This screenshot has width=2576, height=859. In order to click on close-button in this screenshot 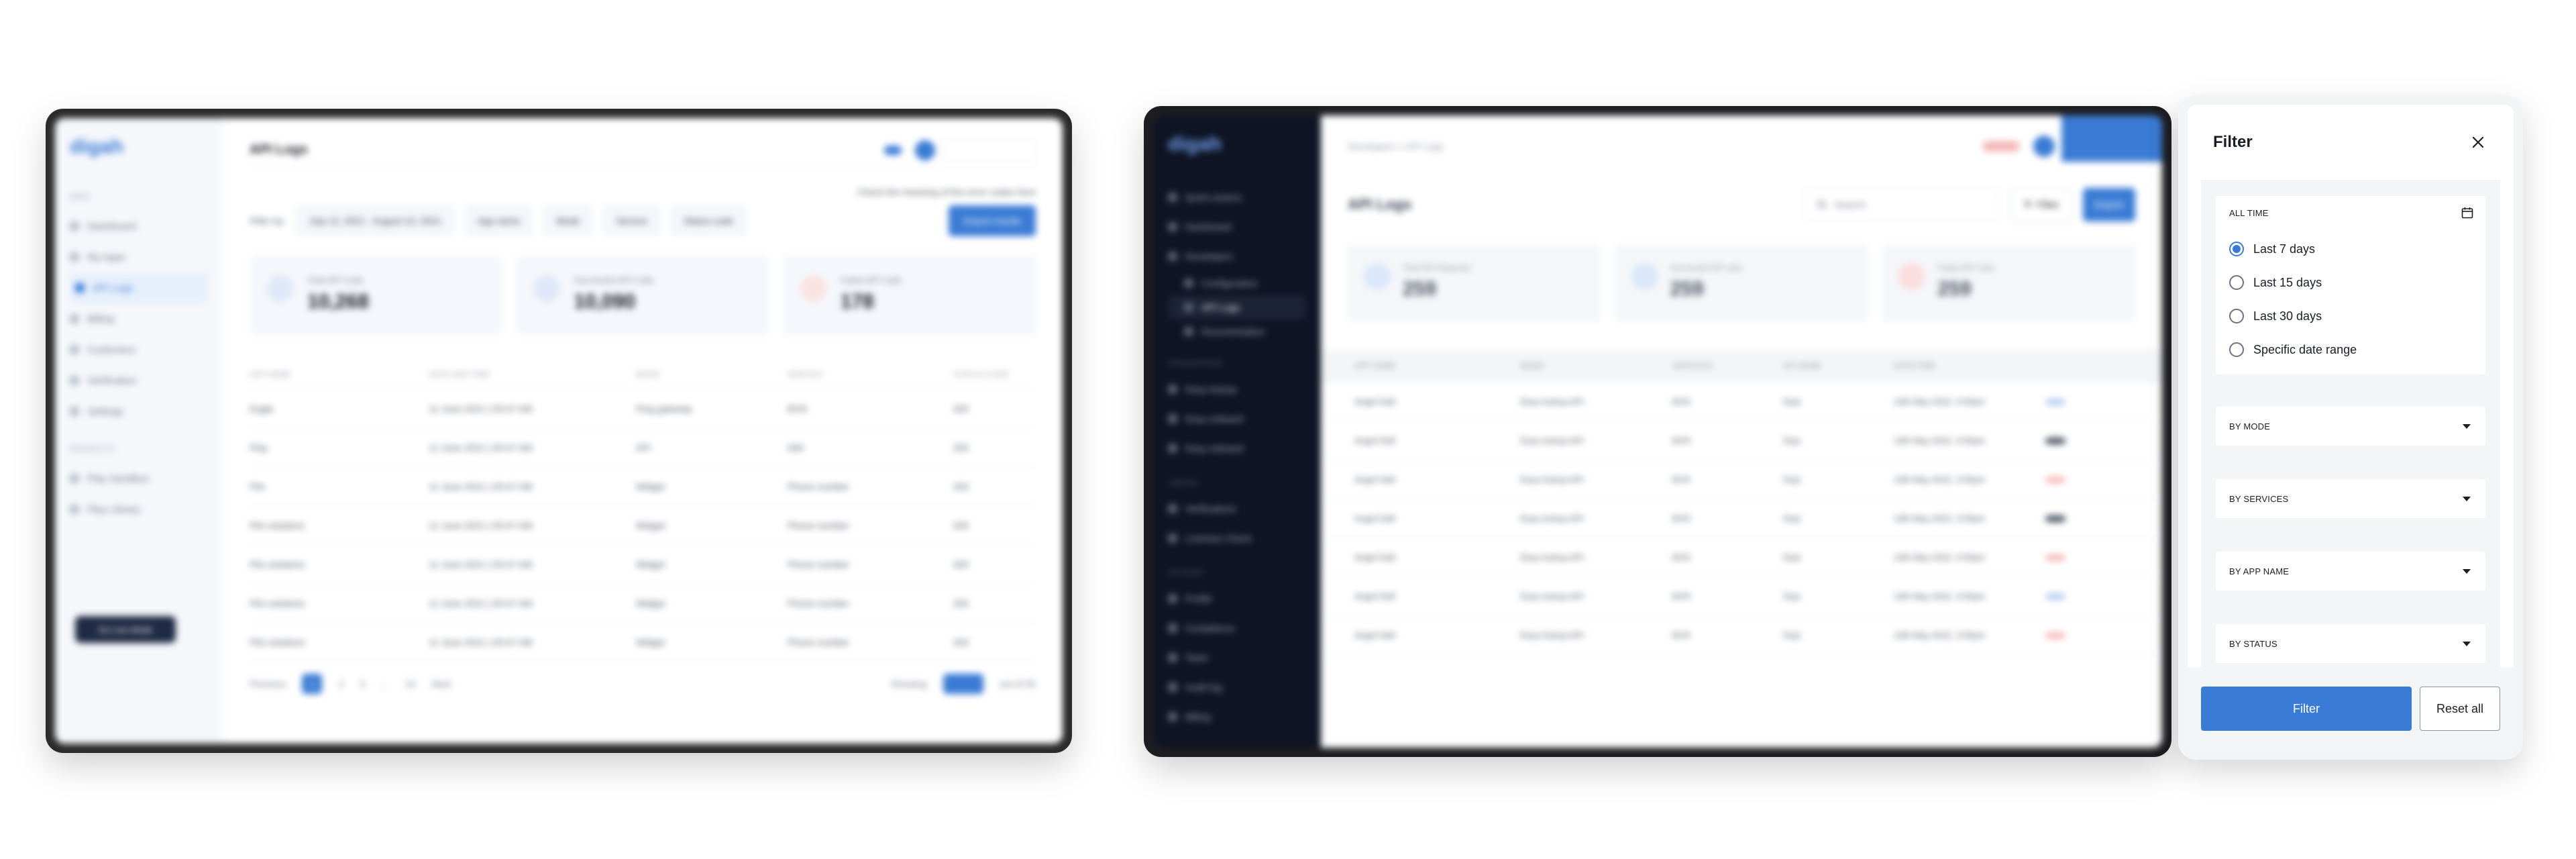, I will do `click(2478, 143)`.